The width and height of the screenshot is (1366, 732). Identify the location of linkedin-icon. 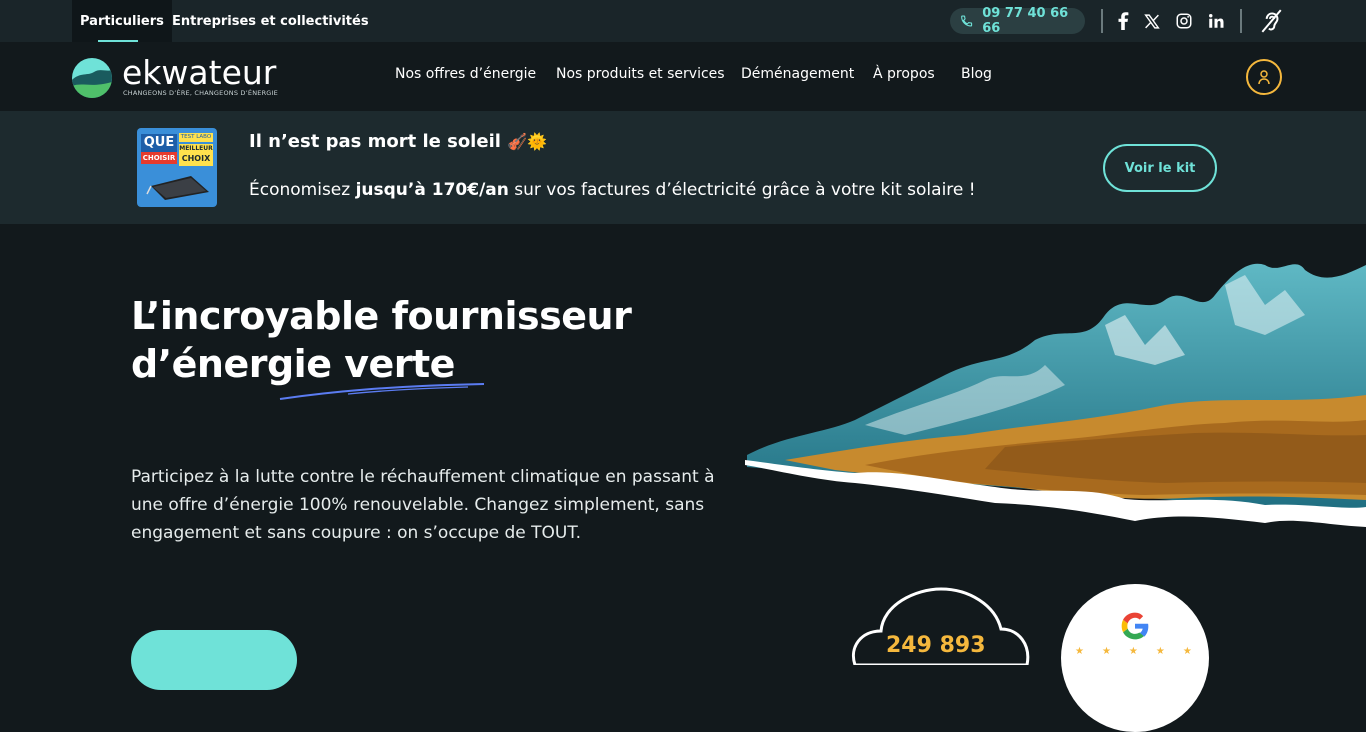
(1216, 21).